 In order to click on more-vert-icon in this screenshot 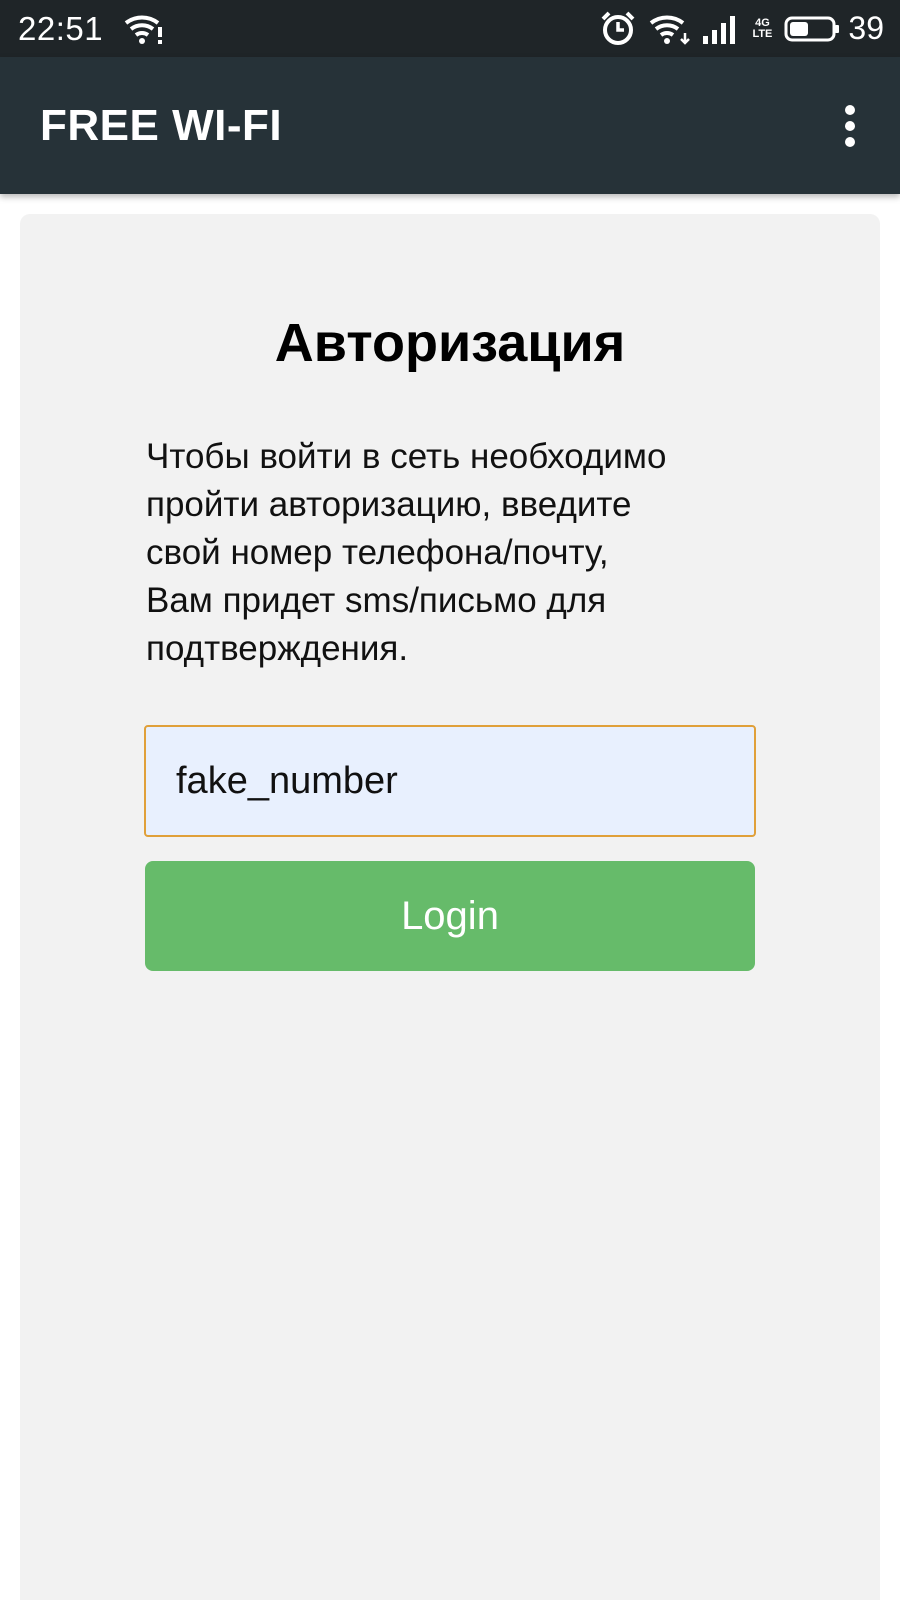, I will do `click(850, 126)`.